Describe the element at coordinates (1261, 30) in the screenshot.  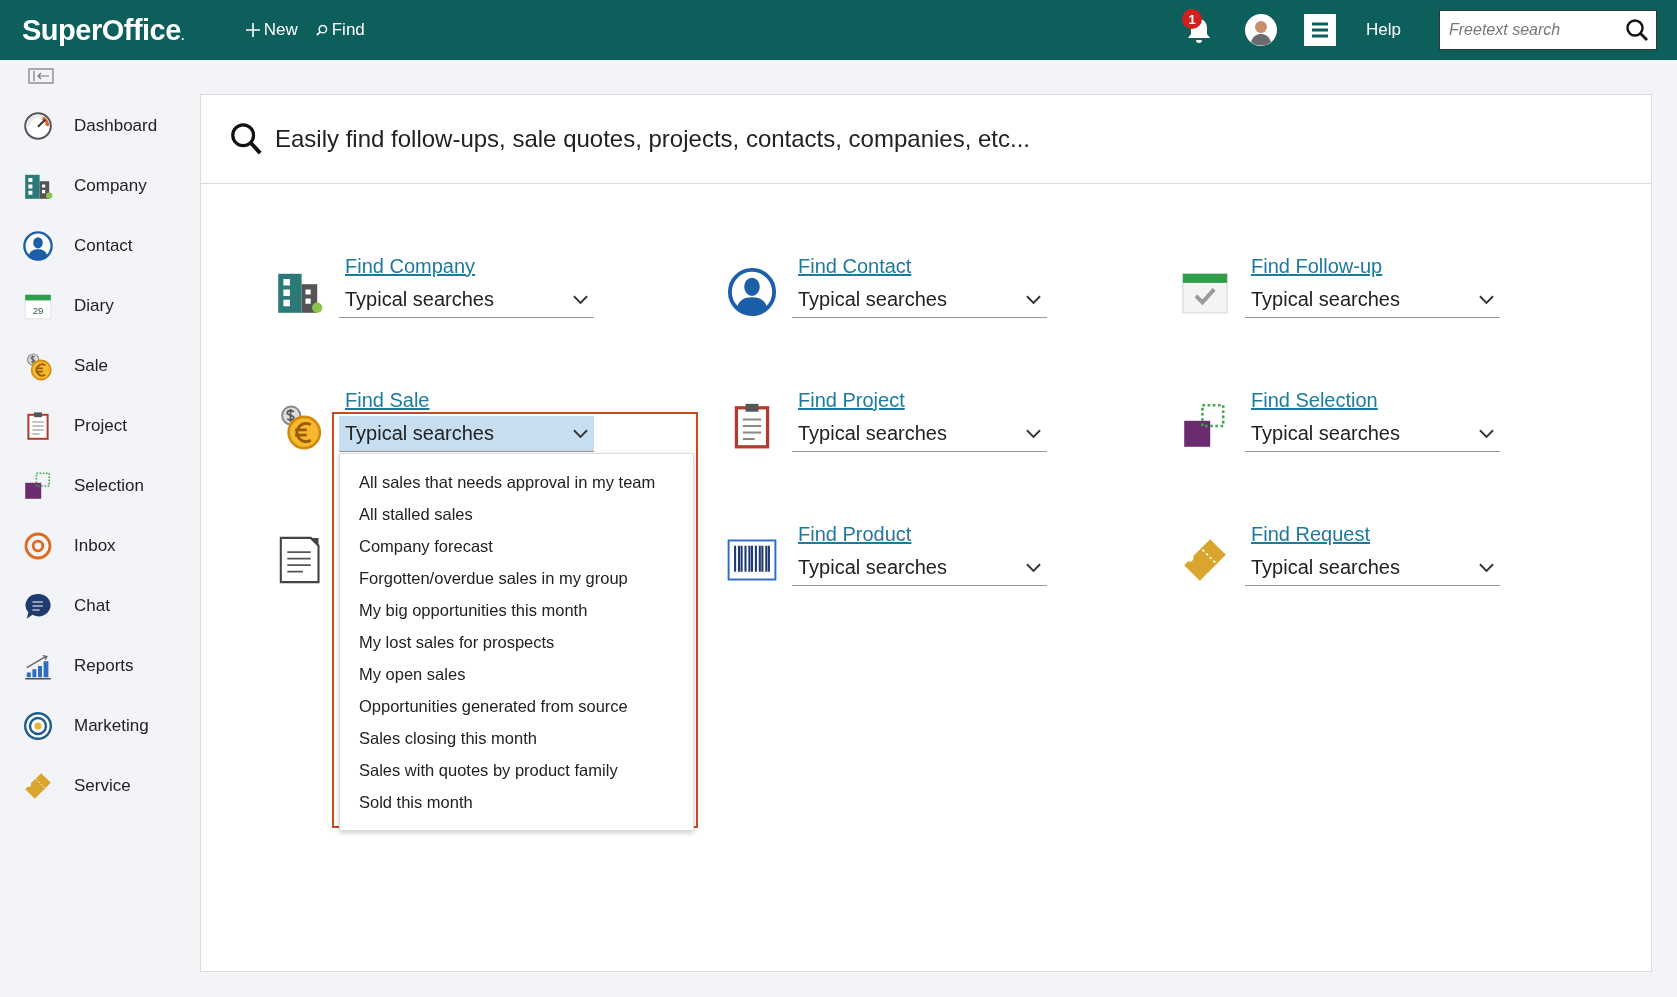
I see `avatar-icon` at that location.